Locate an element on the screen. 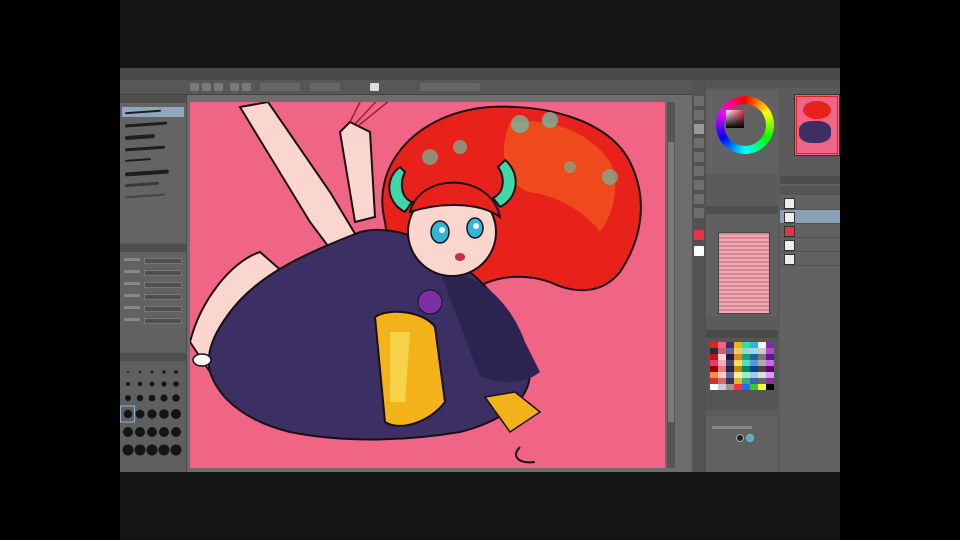 This screenshot has height=540, width=960. undo-icon is located at coordinates (234, 87).